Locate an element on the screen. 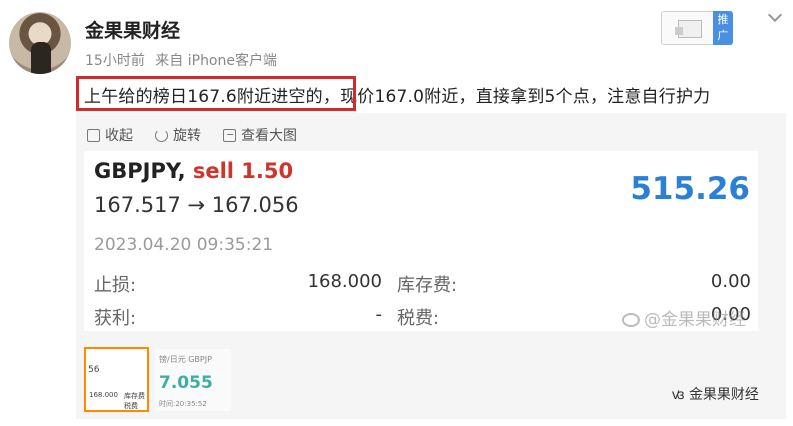  swap-value: 0.00 is located at coordinates (730, 281).